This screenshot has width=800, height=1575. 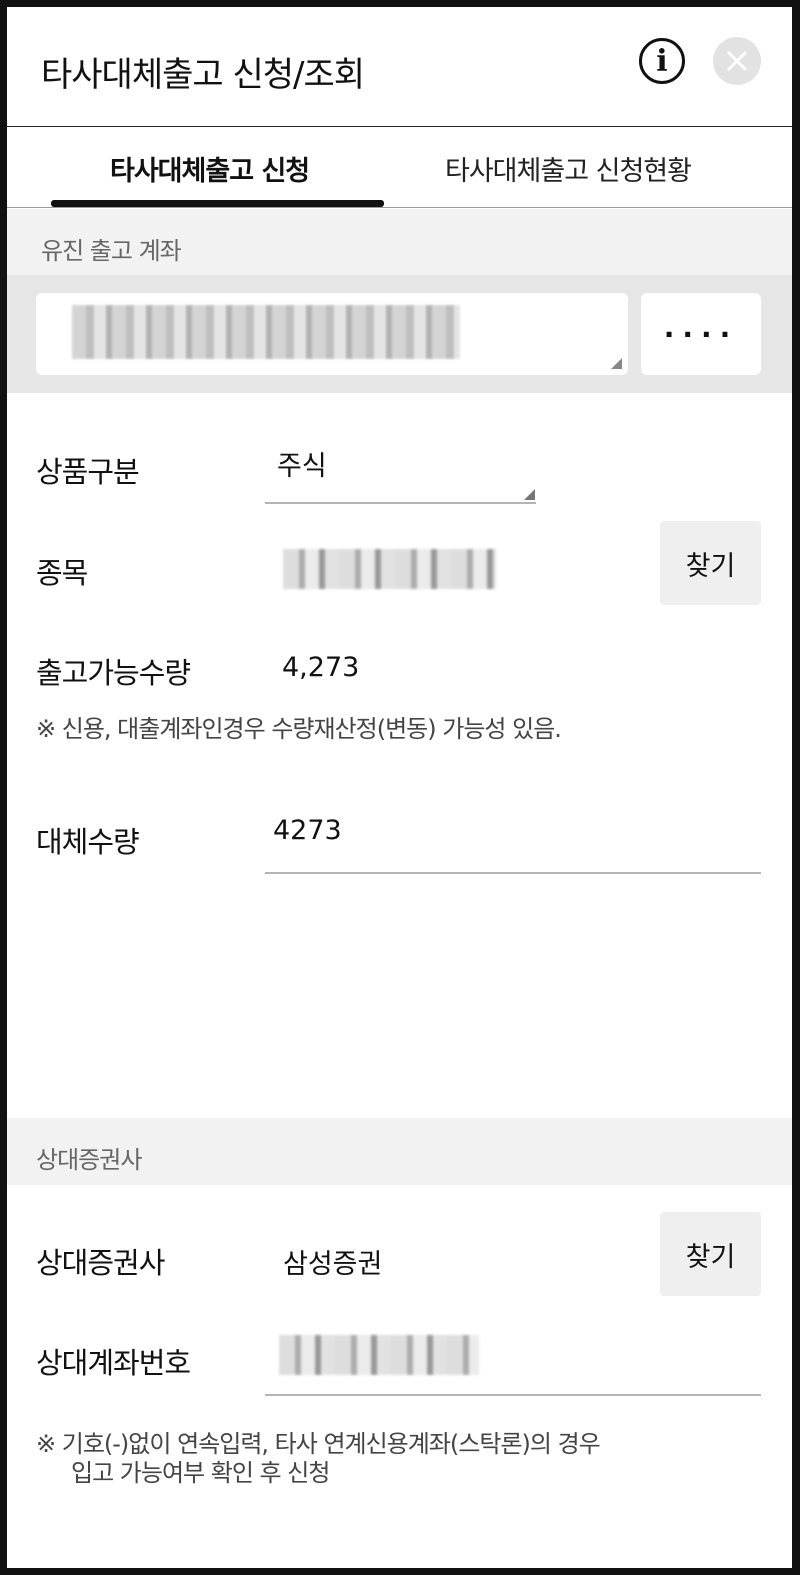 I want to click on account-number-masked, so click(x=266, y=332).